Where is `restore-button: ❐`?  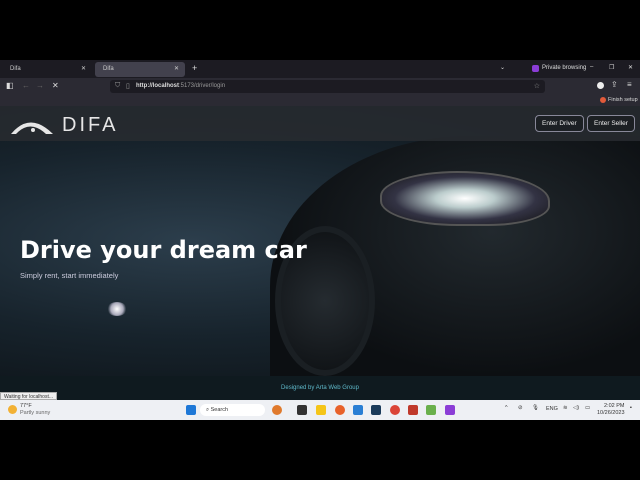
restore-button: ❐ is located at coordinates (611, 67).